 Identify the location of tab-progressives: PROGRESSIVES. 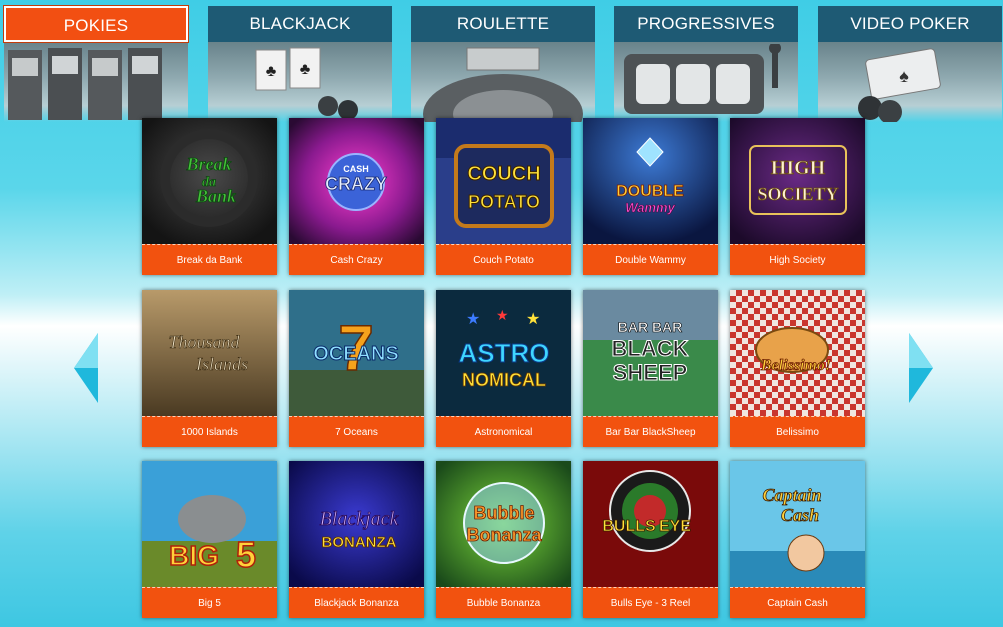
(706, 62).